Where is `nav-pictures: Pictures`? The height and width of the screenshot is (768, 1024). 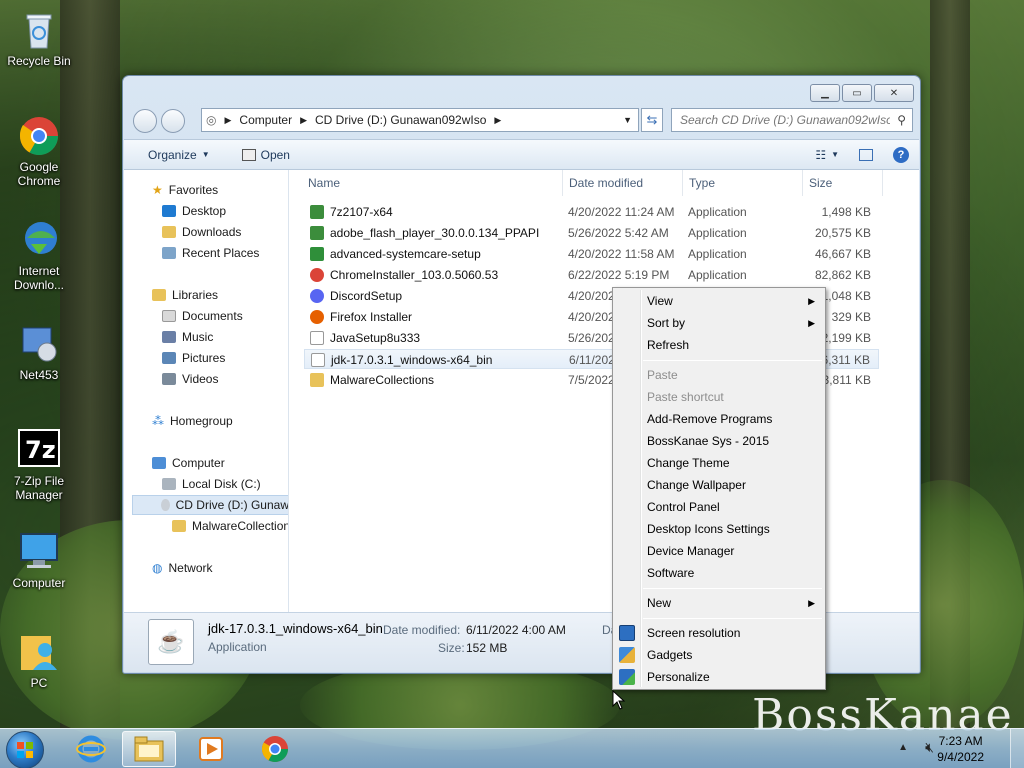
nav-pictures: Pictures is located at coordinates (193, 358).